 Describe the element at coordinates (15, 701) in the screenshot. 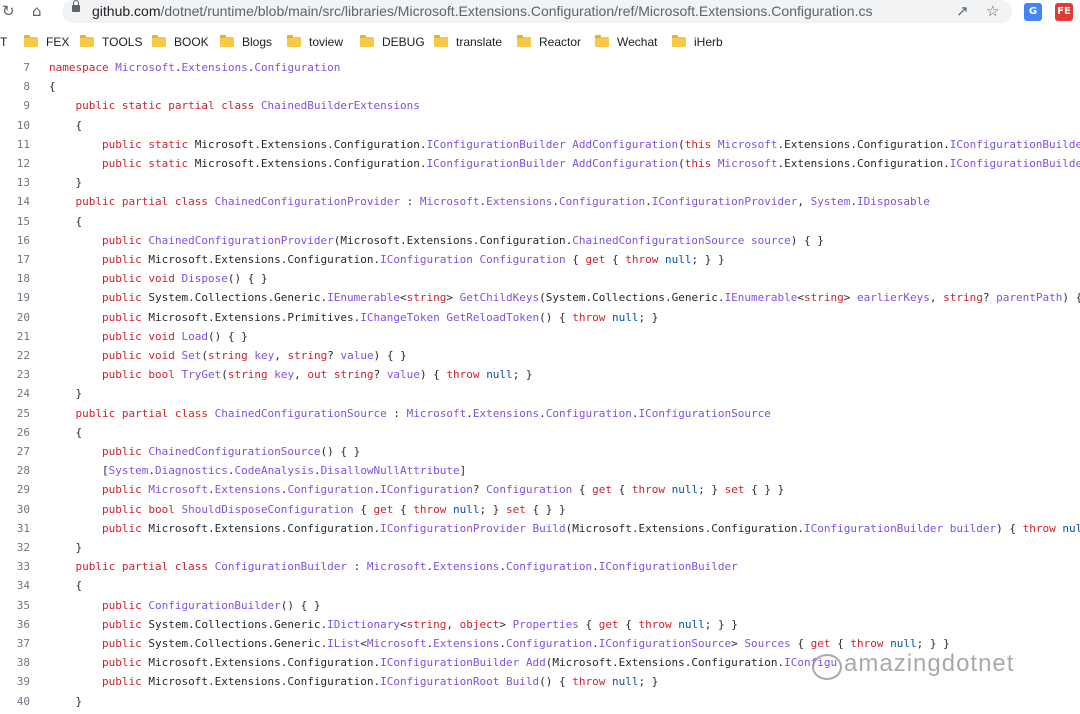

I see `line-number: 40` at that location.